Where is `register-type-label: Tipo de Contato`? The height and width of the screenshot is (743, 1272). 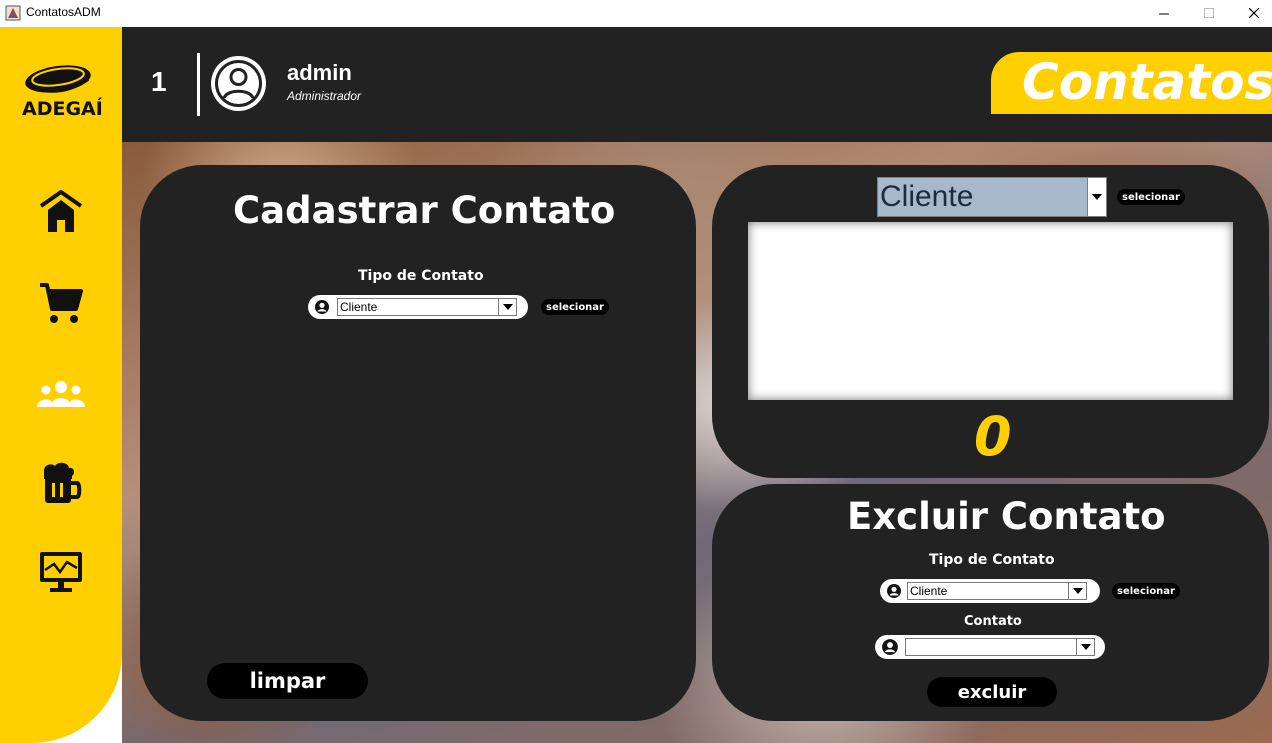 register-type-label: Tipo de Contato is located at coordinates (421, 276).